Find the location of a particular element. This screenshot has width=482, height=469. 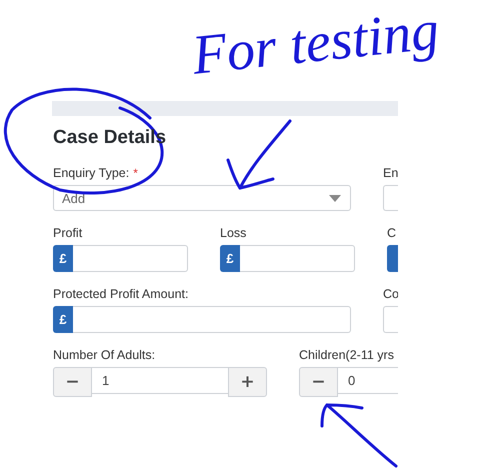

field-label: Number Of Adults: is located at coordinates (104, 355).